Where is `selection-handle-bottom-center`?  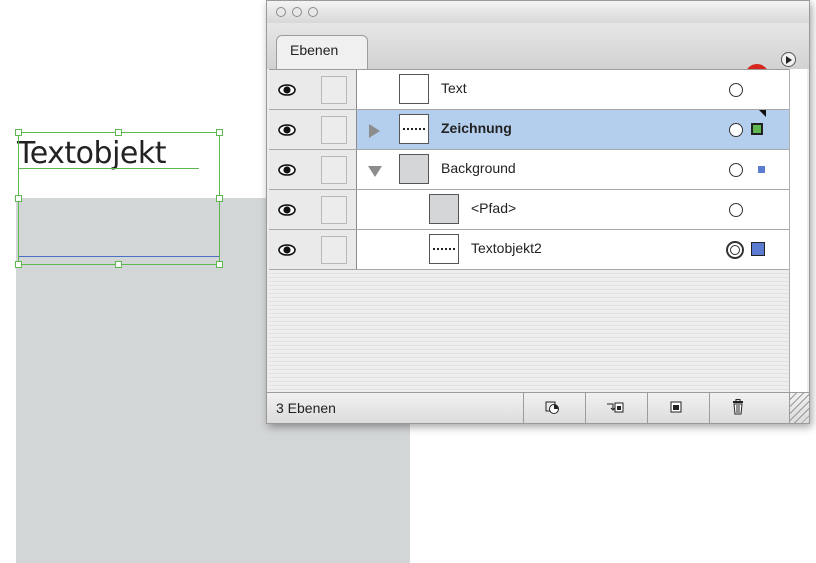 selection-handle-bottom-center is located at coordinates (118, 264).